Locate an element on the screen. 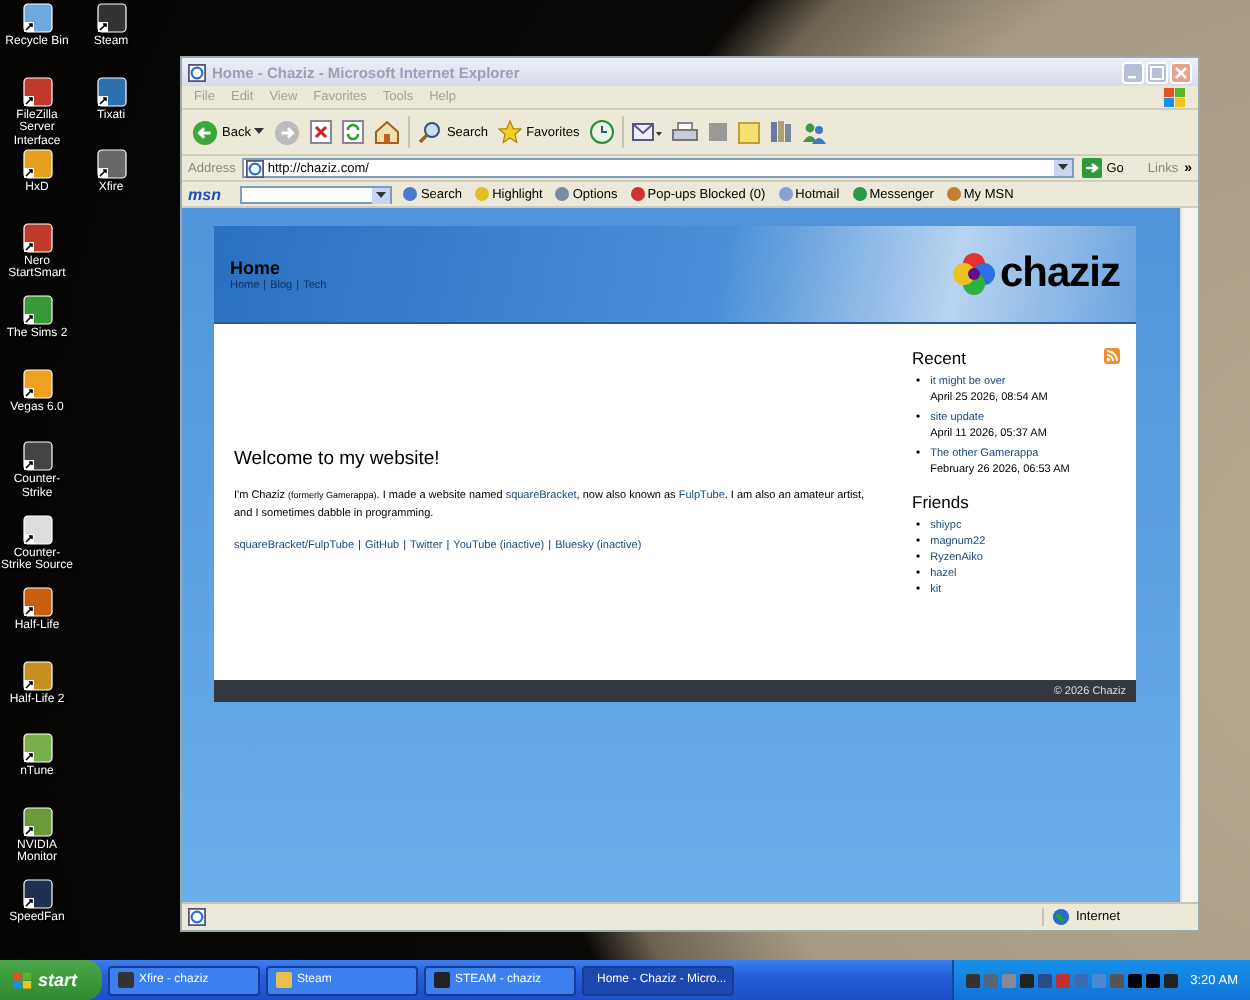 This screenshot has height=1000, width=1250. print-button is located at coordinates (684, 132).